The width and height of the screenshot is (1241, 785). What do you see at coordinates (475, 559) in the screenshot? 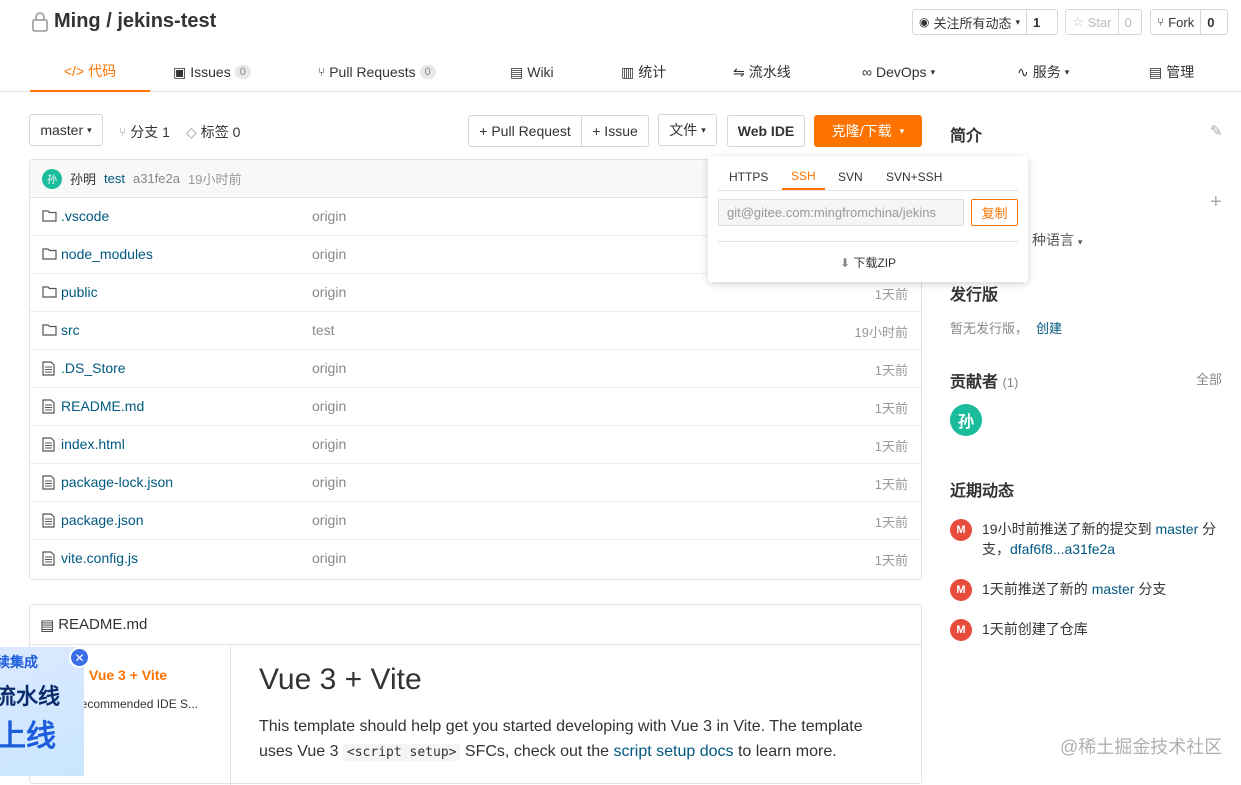
I see `file-row: vite.config.js origin 1天前` at bounding box center [475, 559].